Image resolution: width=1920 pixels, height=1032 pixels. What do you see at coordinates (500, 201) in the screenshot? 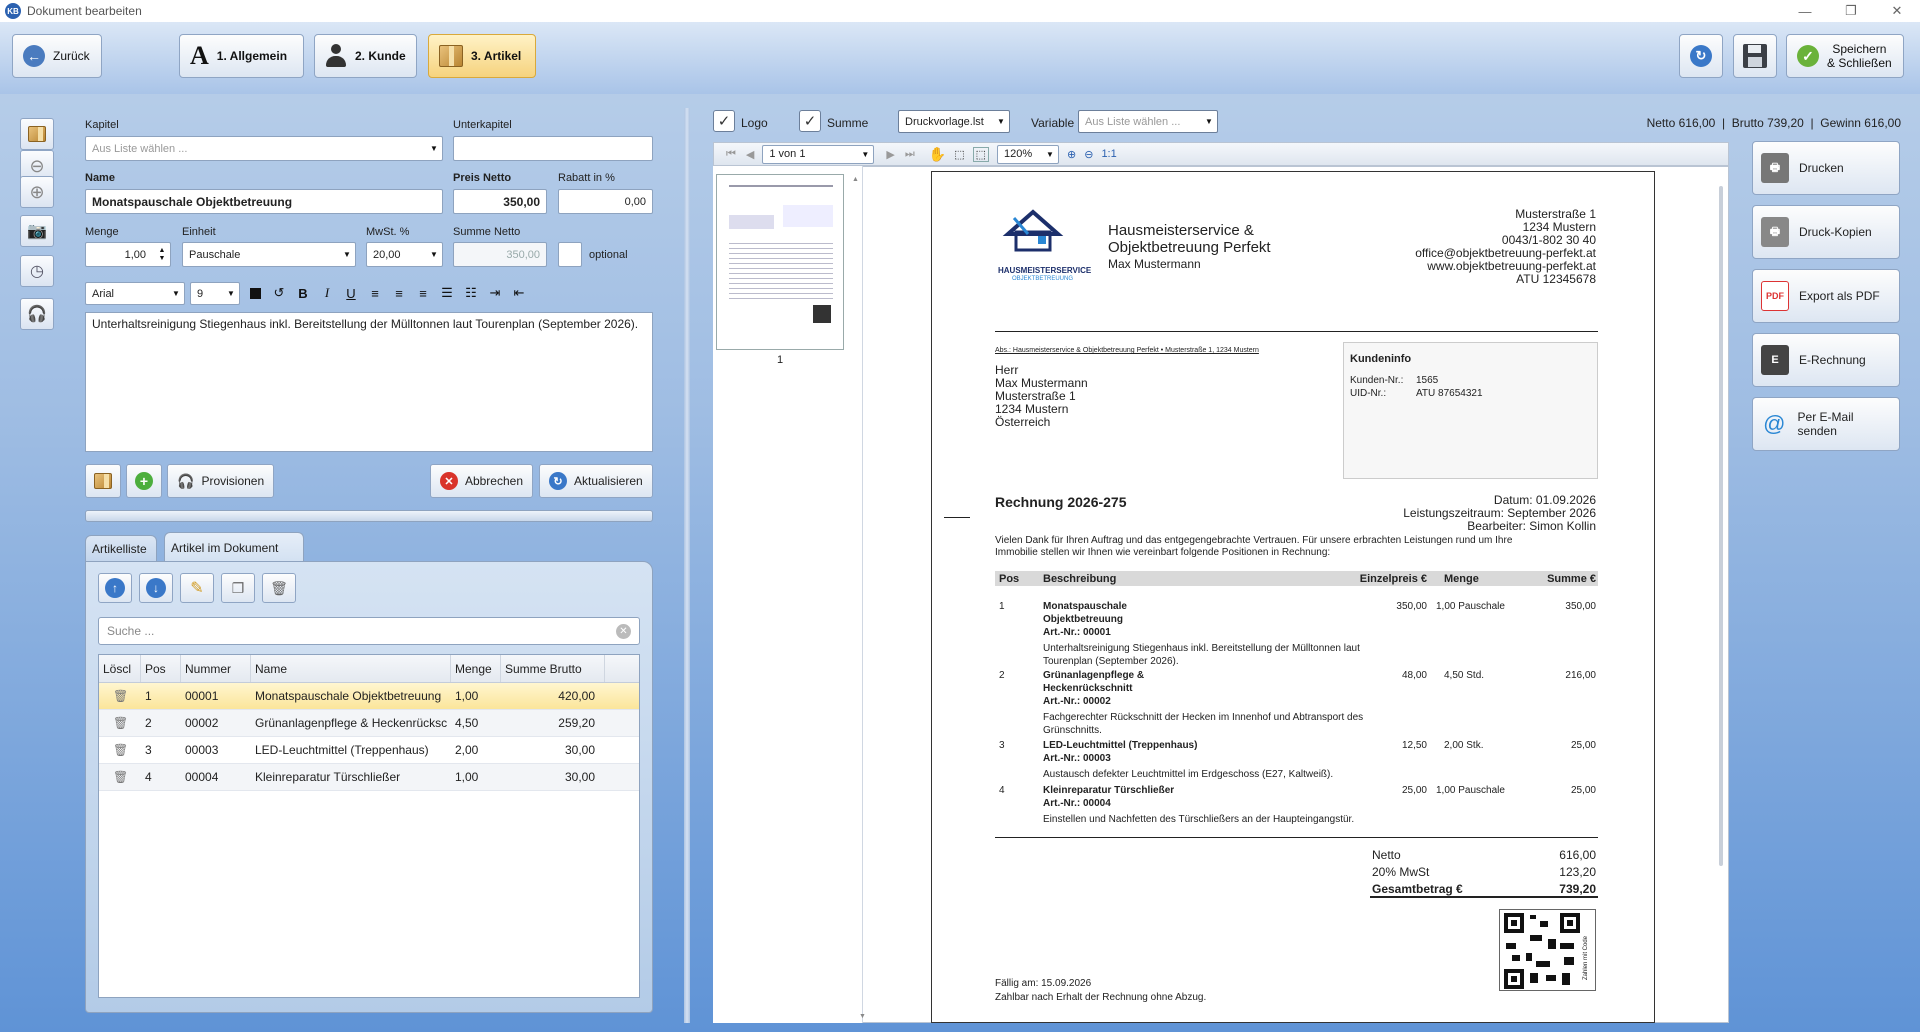
I see `preis-input: 350,00` at bounding box center [500, 201].